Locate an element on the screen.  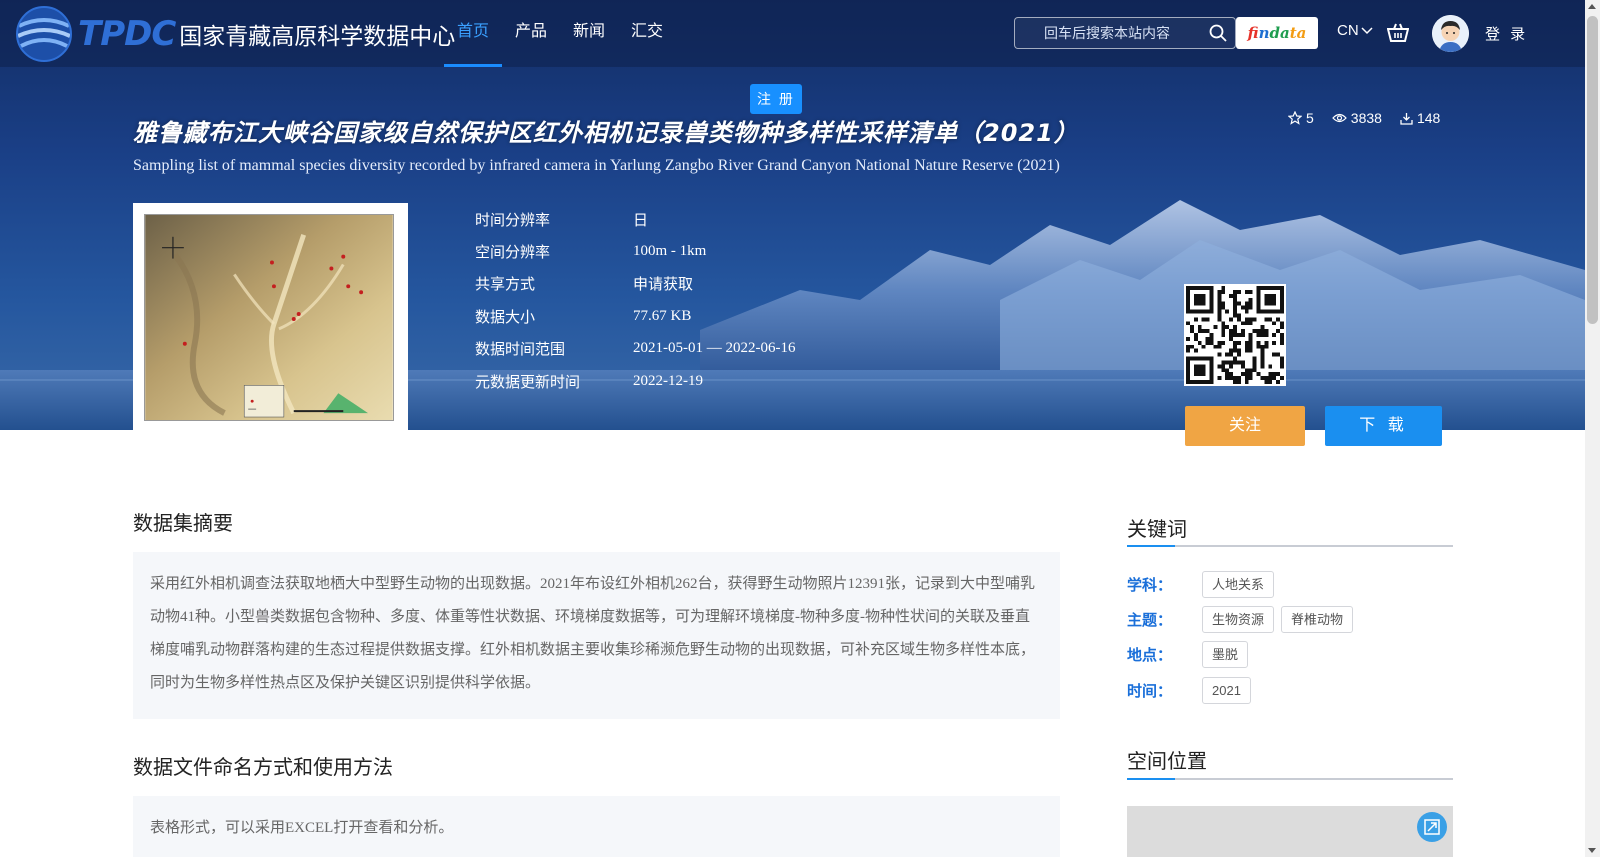
location-divider is located at coordinates (1290, 779).